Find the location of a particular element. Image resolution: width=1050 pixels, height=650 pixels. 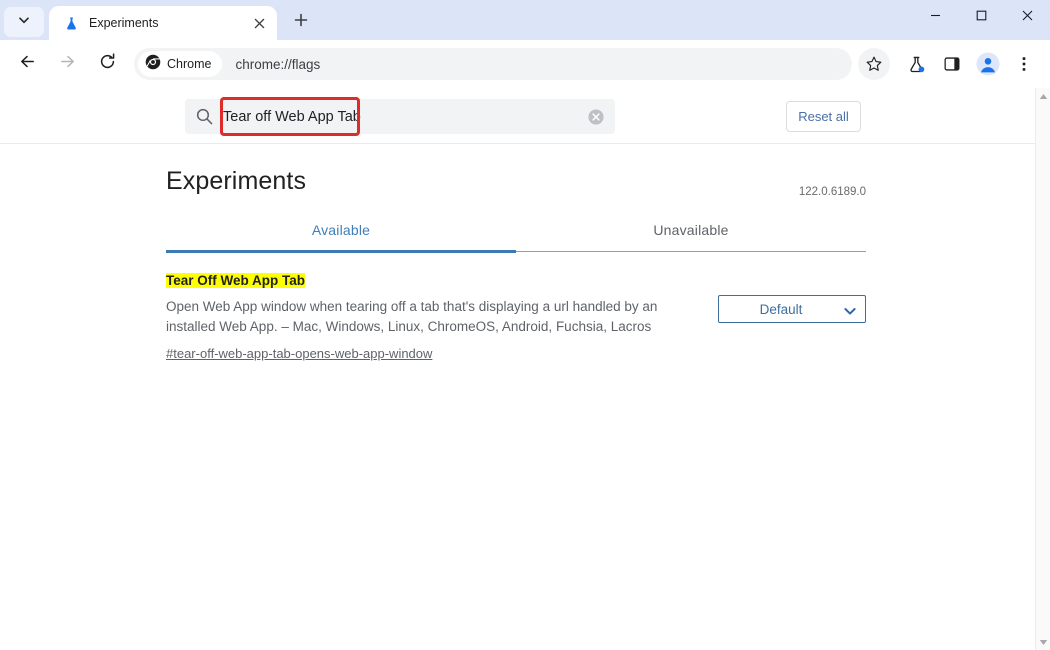

minimize-window-button is located at coordinates (935, 17).